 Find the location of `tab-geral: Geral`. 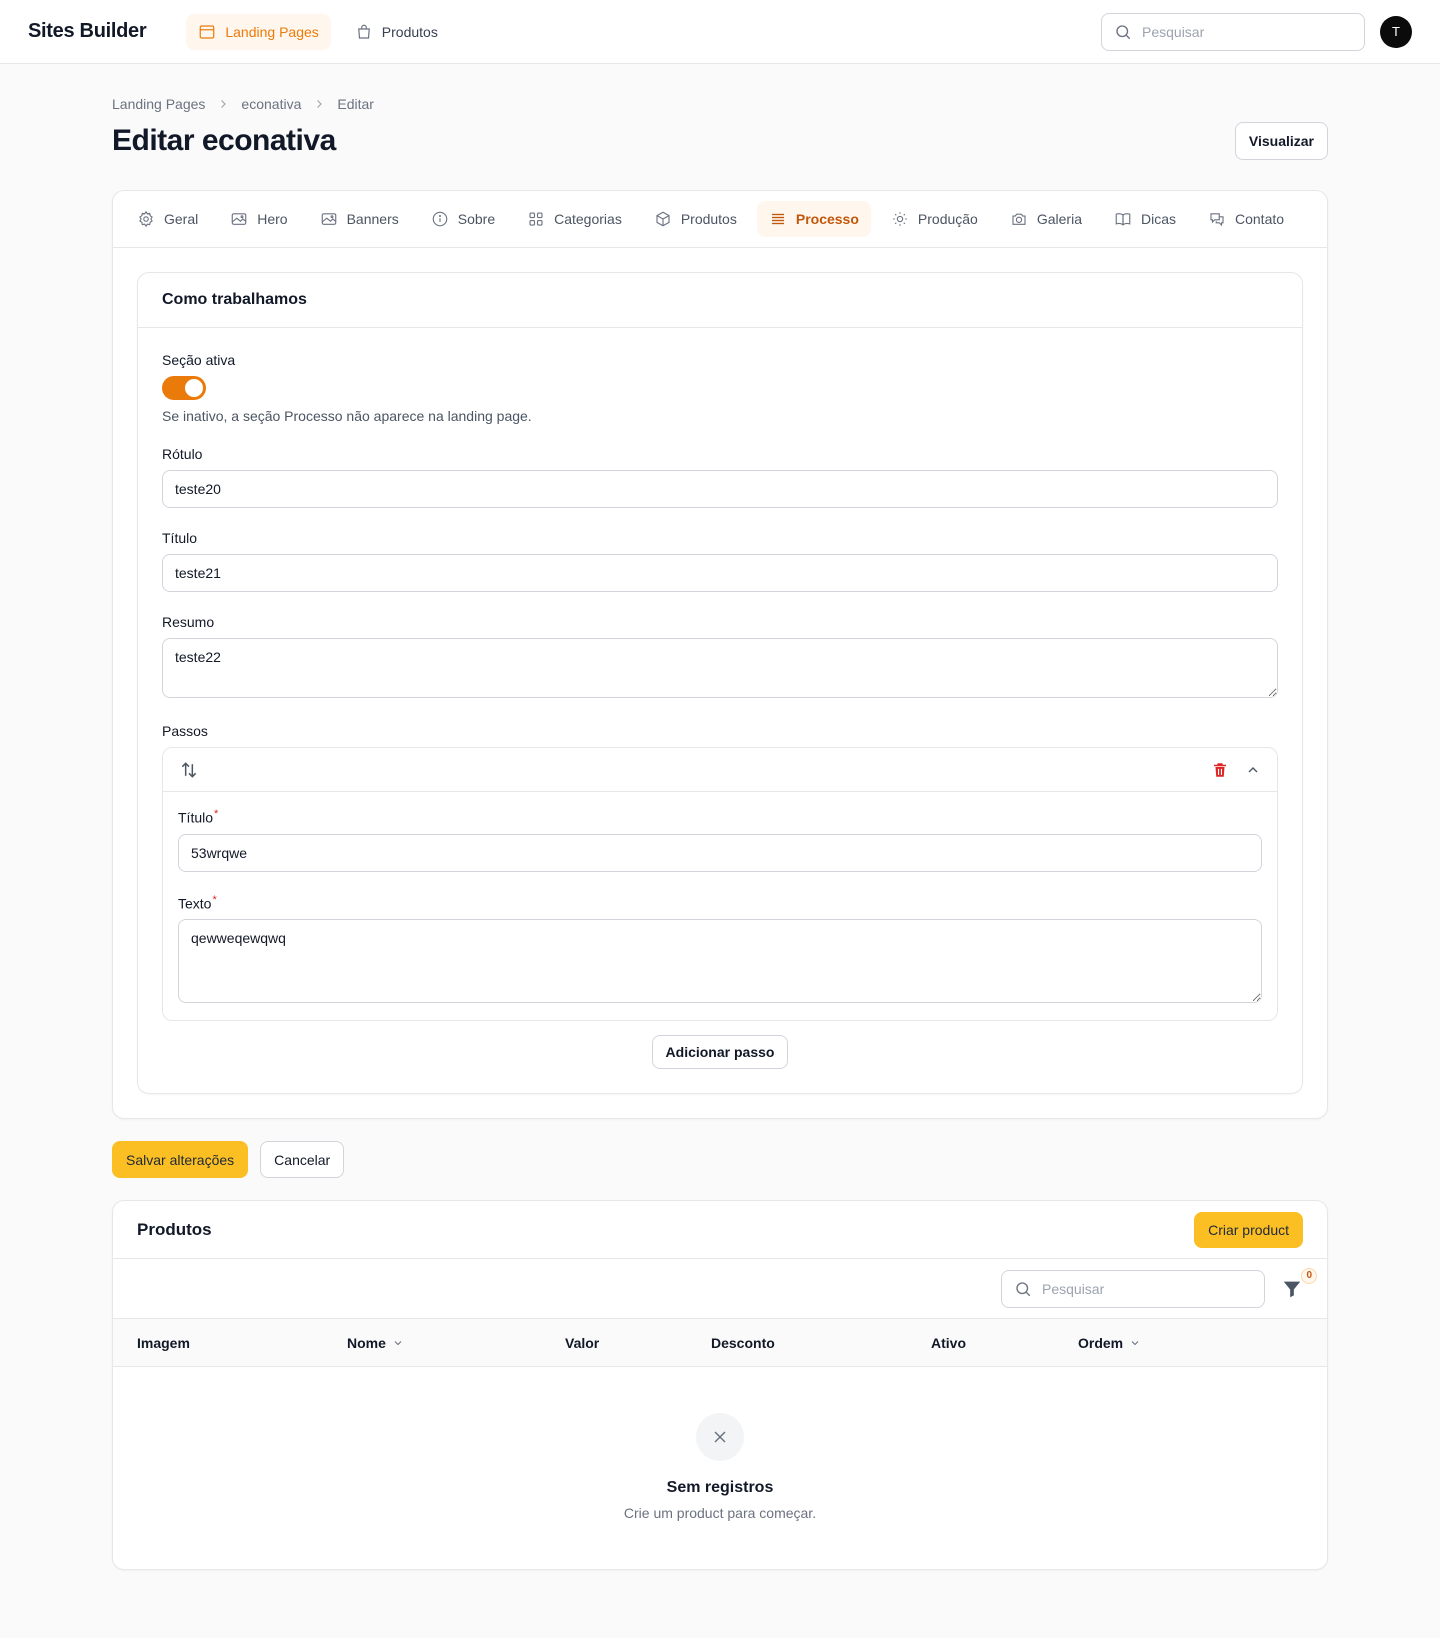

tab-geral: Geral is located at coordinates (167, 219).